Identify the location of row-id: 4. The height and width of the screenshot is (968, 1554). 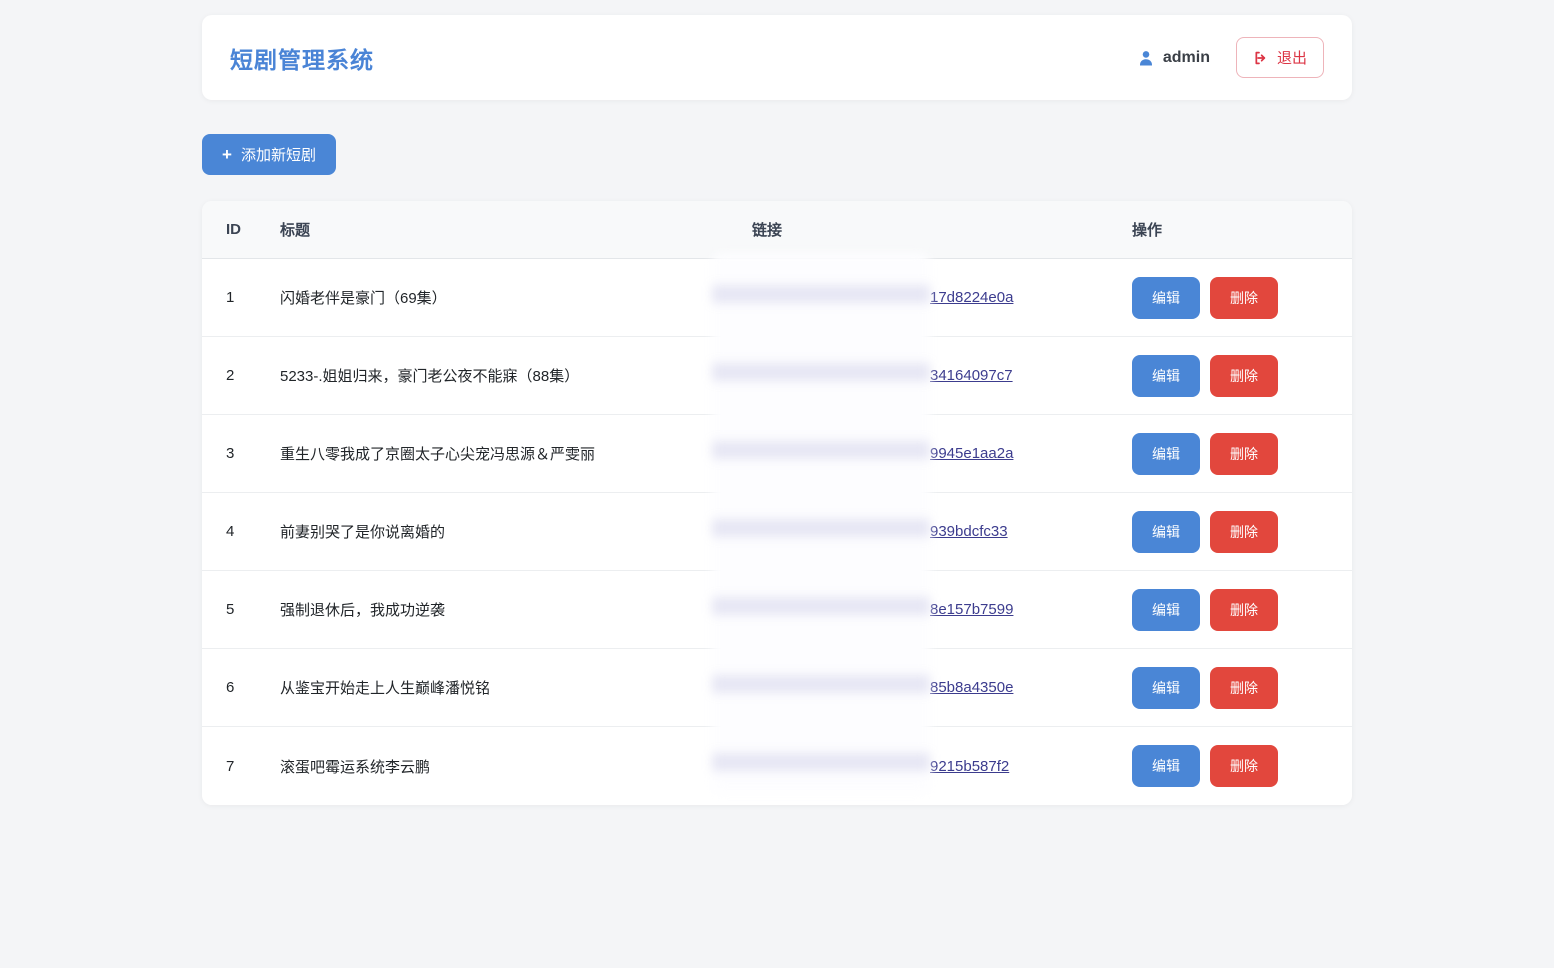
(230, 531).